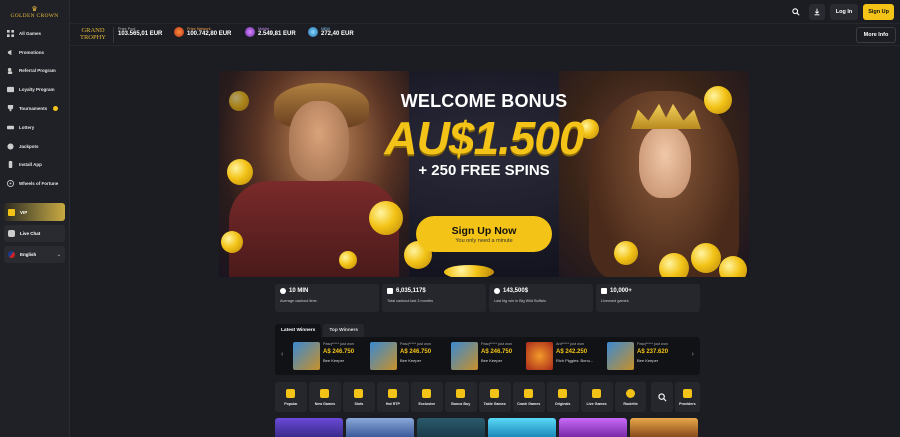  I want to click on chevron-right-icon: ›, so click(693, 354).